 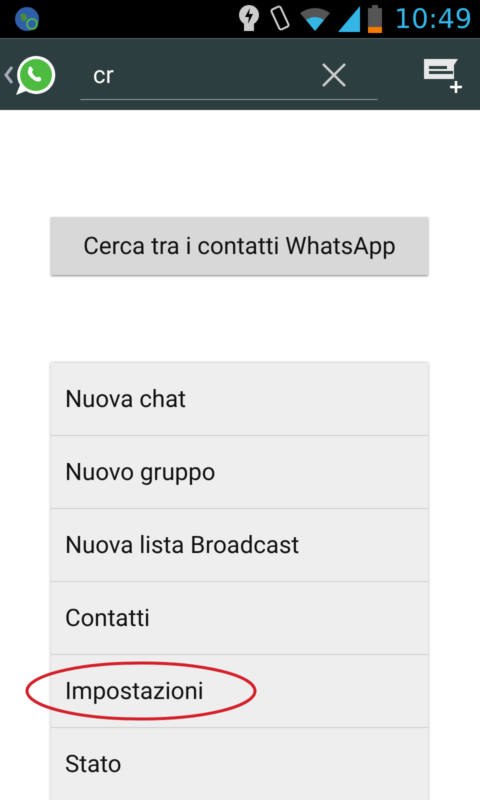 I want to click on globe-icon, so click(x=27, y=19).